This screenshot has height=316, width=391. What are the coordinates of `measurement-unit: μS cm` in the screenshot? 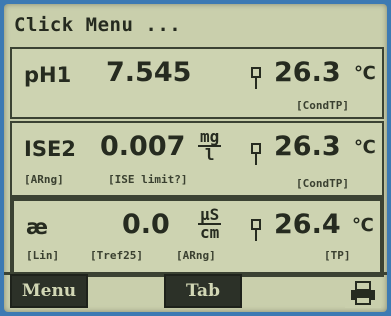 It's located at (210, 224).